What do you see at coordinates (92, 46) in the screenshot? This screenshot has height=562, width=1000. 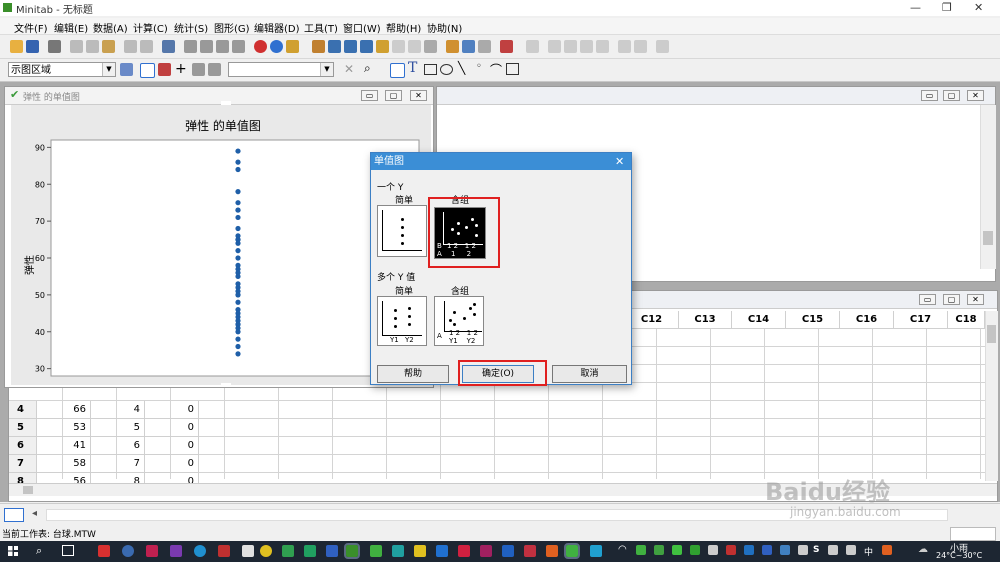 I see `copy-icon` at bounding box center [92, 46].